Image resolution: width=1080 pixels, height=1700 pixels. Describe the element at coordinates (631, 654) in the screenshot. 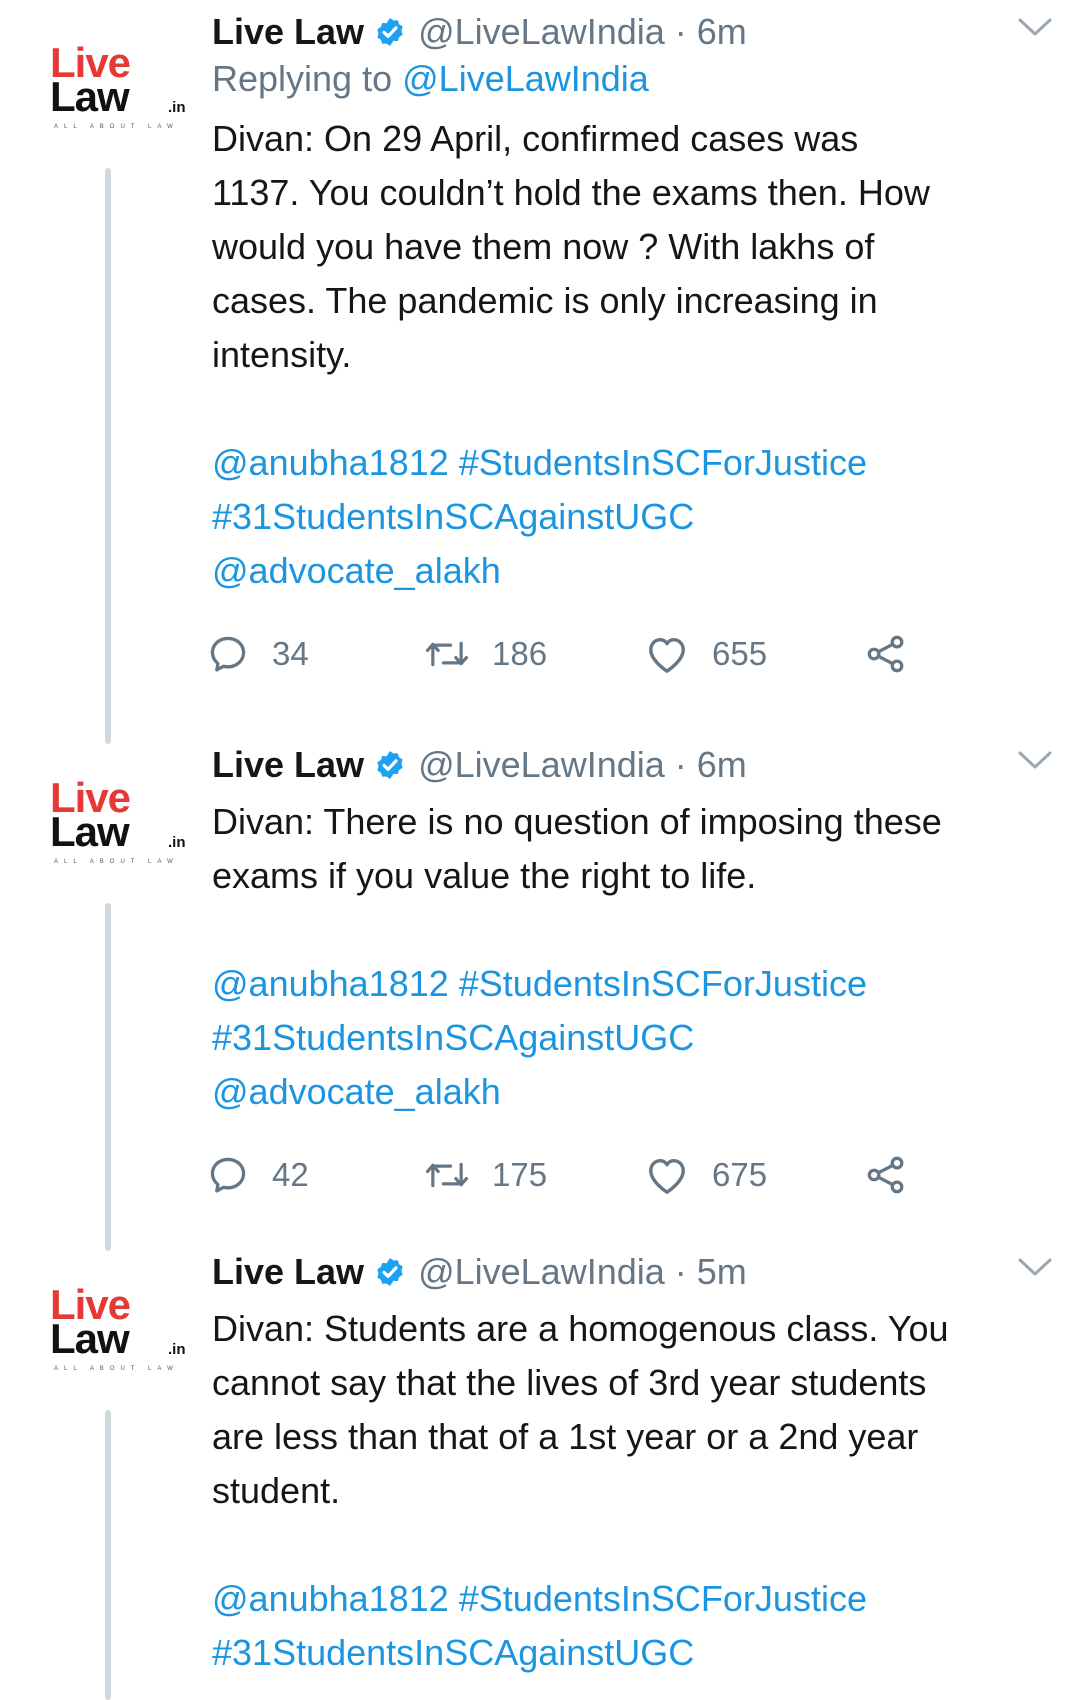

I see `tweet-actions: 34 186 655` at that location.